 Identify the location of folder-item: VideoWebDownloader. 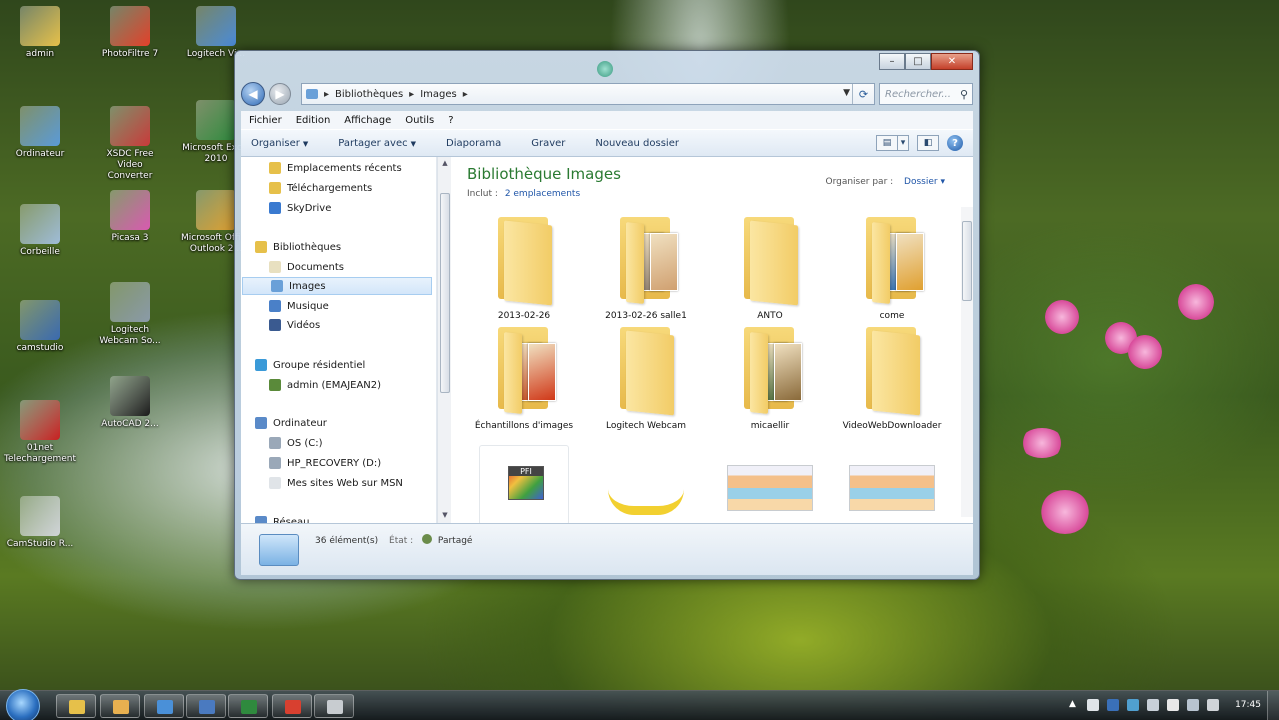
(892, 378).